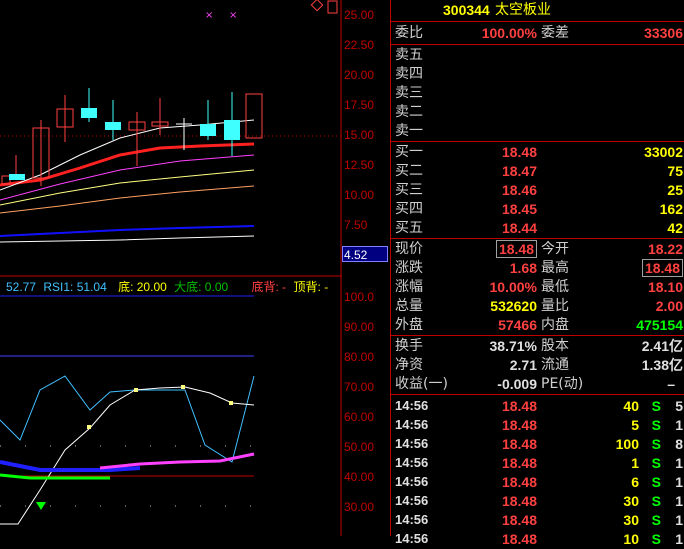 The width and height of the screenshot is (684, 549). Describe the element at coordinates (127, 164) in the screenshot. I see `ma-line-red` at that location.